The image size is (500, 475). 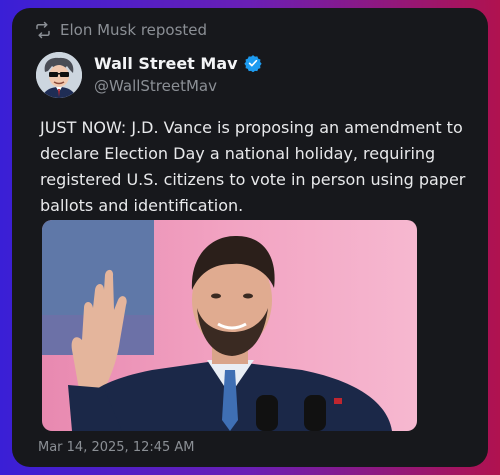 What do you see at coordinates (59, 75) in the screenshot?
I see `avatar` at bounding box center [59, 75].